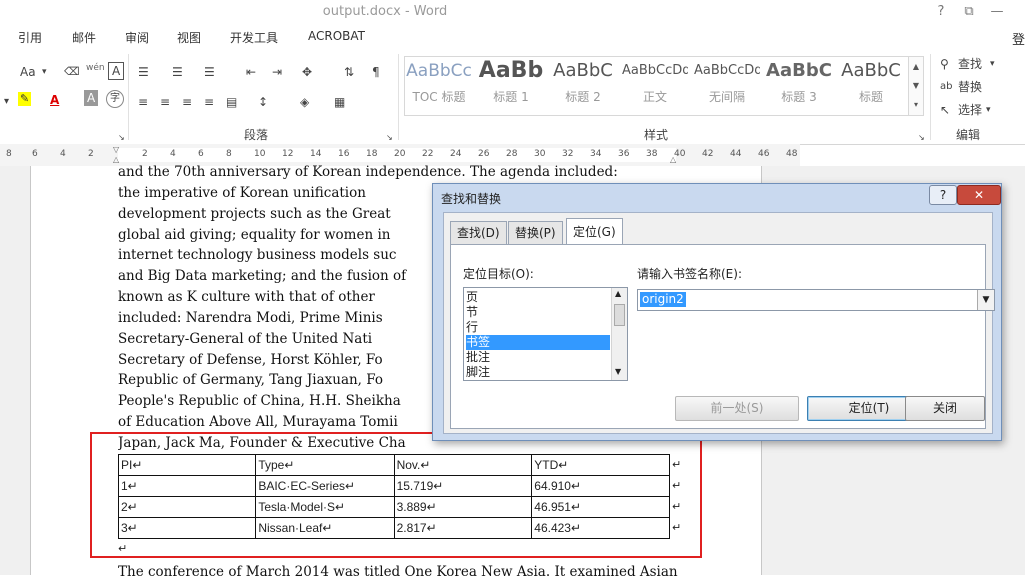 The height and width of the screenshot is (582, 1025). What do you see at coordinates (307, 72) in the screenshot?
I see `asian-layout-icon: ✥` at bounding box center [307, 72].